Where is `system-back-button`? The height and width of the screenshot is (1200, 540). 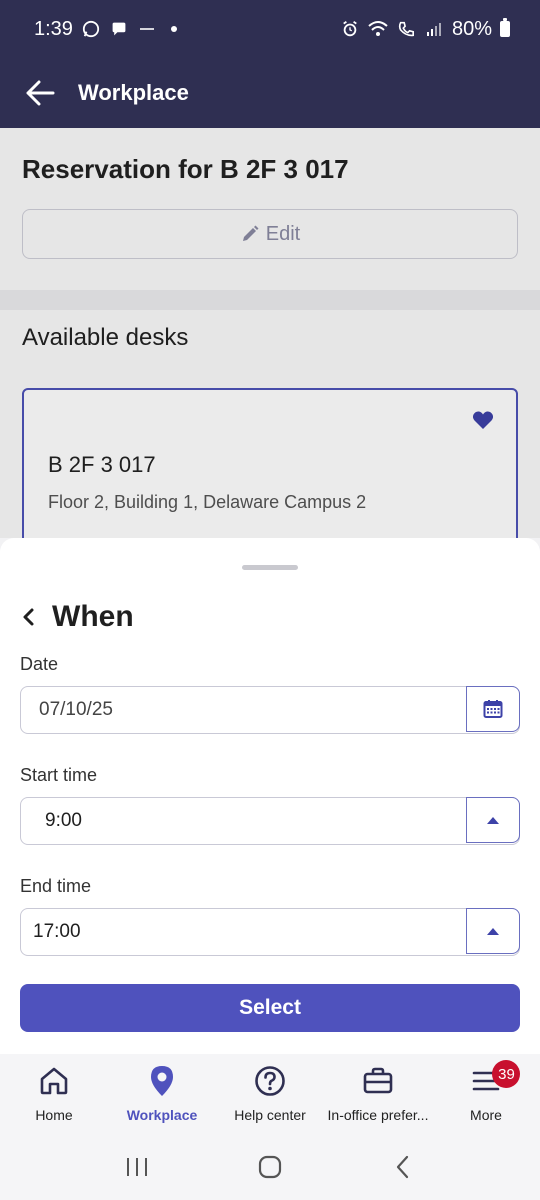 system-back-button is located at coordinates (403, 1167).